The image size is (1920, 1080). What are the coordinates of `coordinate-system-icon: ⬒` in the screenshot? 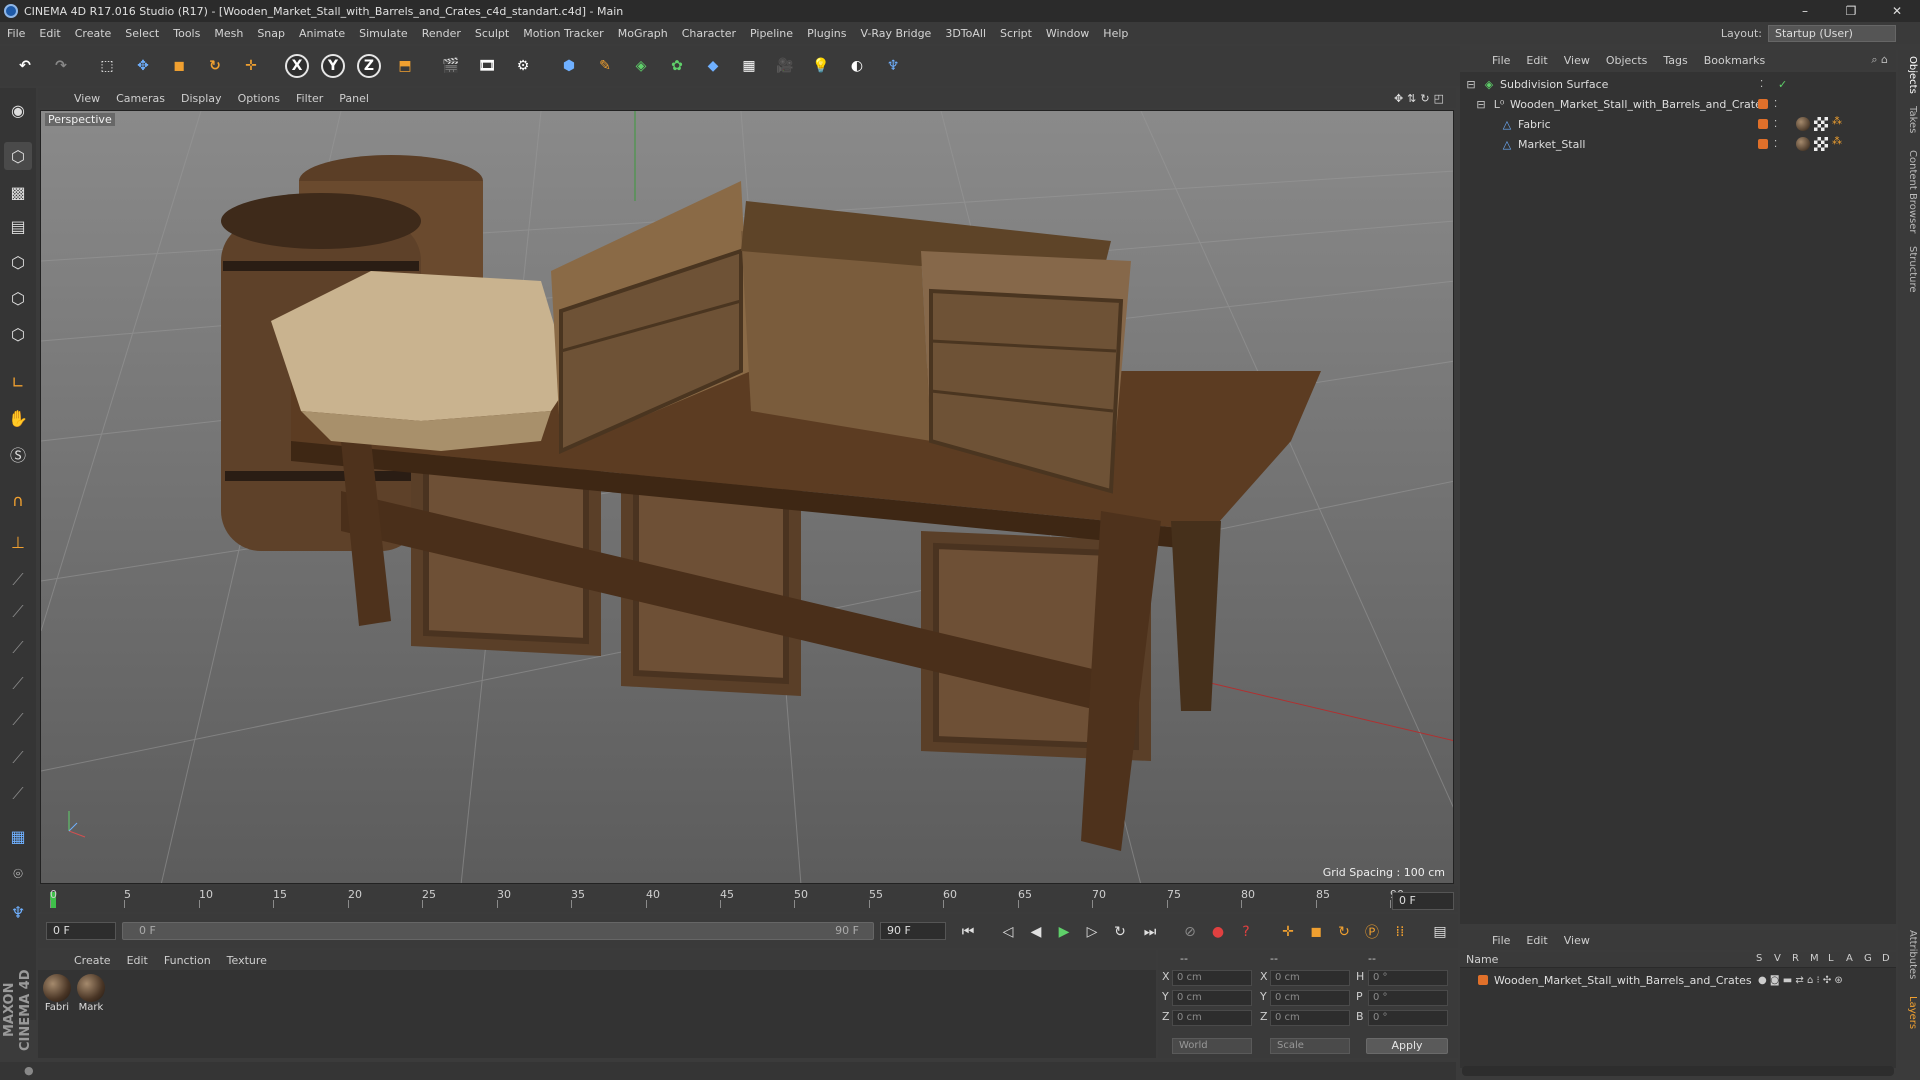 It's located at (405, 66).